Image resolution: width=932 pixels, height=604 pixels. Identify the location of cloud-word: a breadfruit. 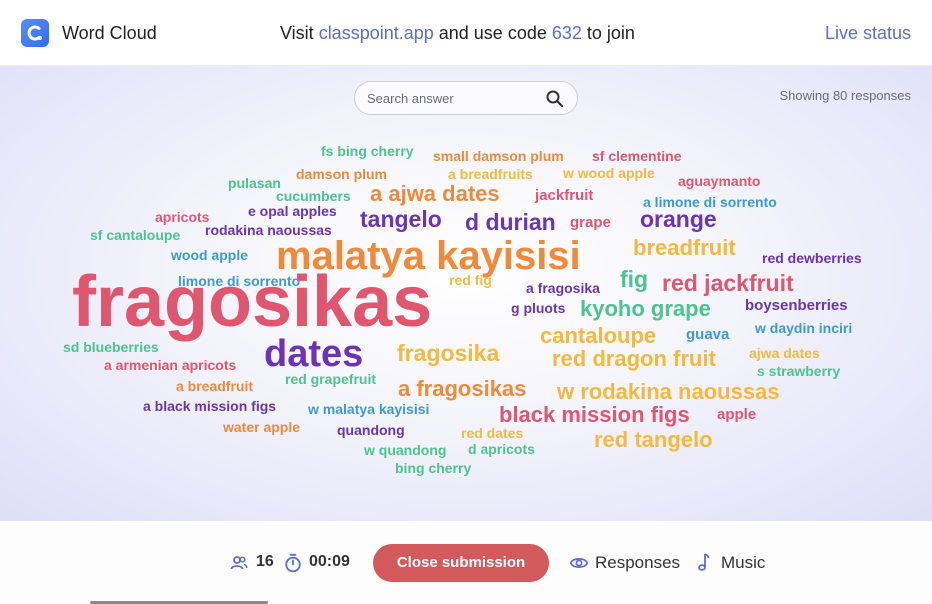
(214, 386).